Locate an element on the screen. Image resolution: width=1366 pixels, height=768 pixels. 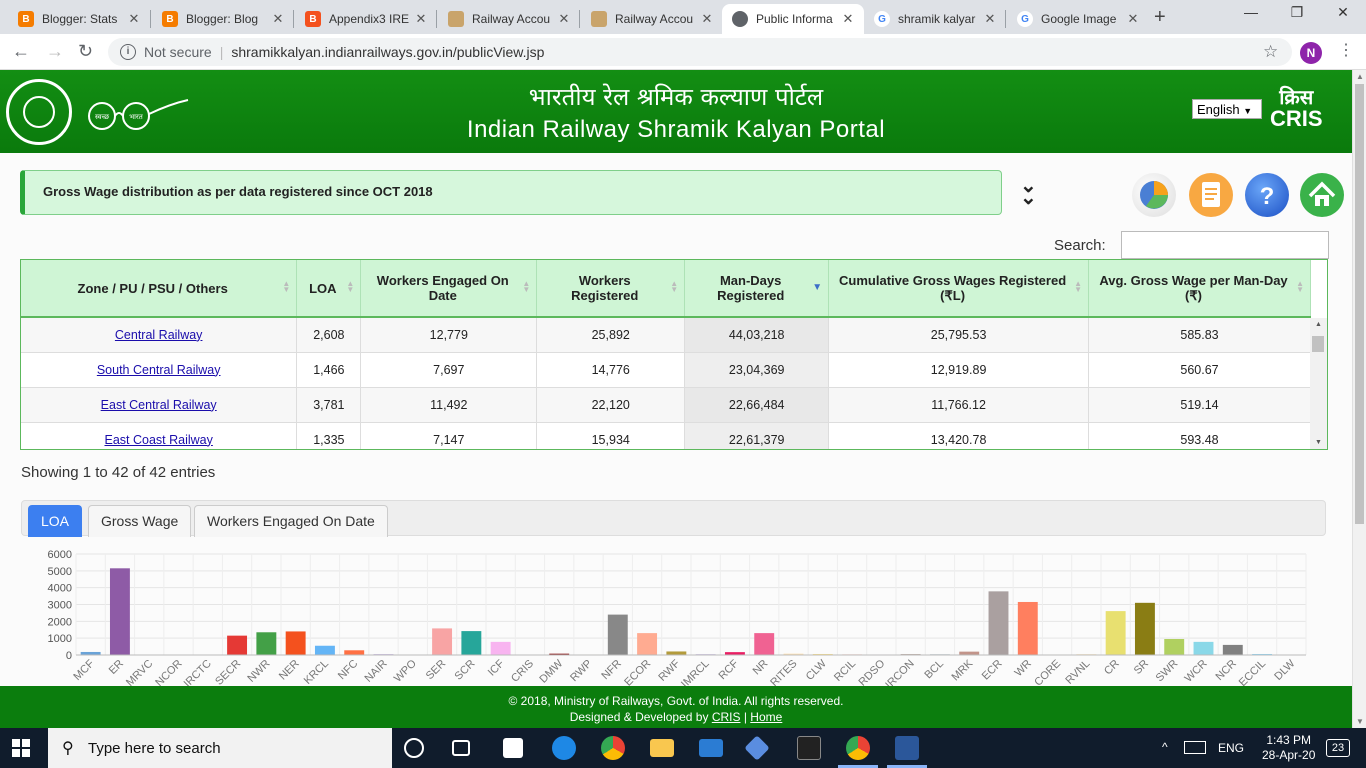
bar-ner is located at coordinates (295, 643).